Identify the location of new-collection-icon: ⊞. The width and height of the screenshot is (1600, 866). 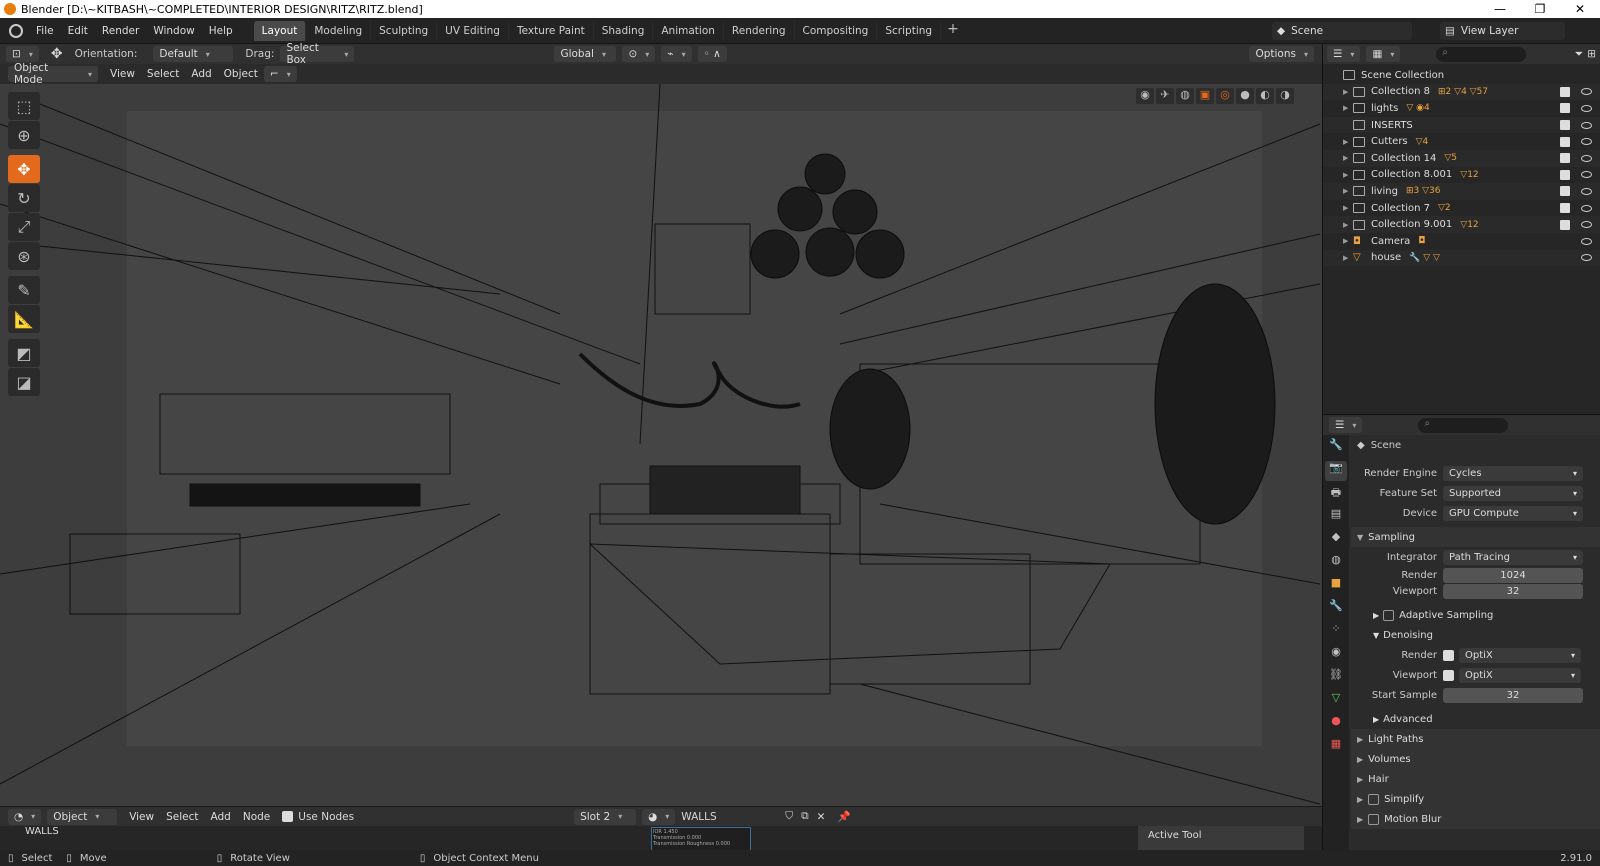
(1591, 54).